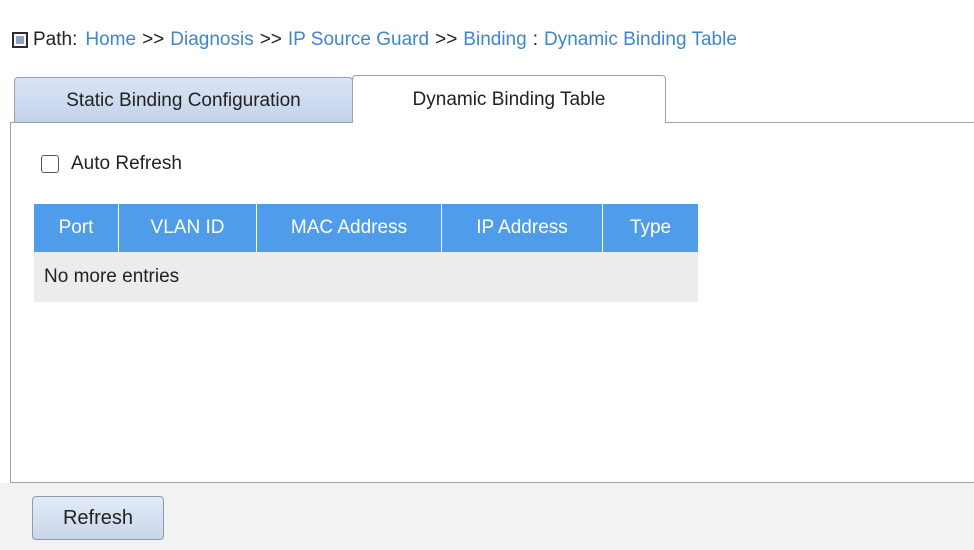 This screenshot has width=974, height=550. What do you see at coordinates (640, 40) in the screenshot?
I see `breadcrumb-current: Dynamic Binding Table` at bounding box center [640, 40].